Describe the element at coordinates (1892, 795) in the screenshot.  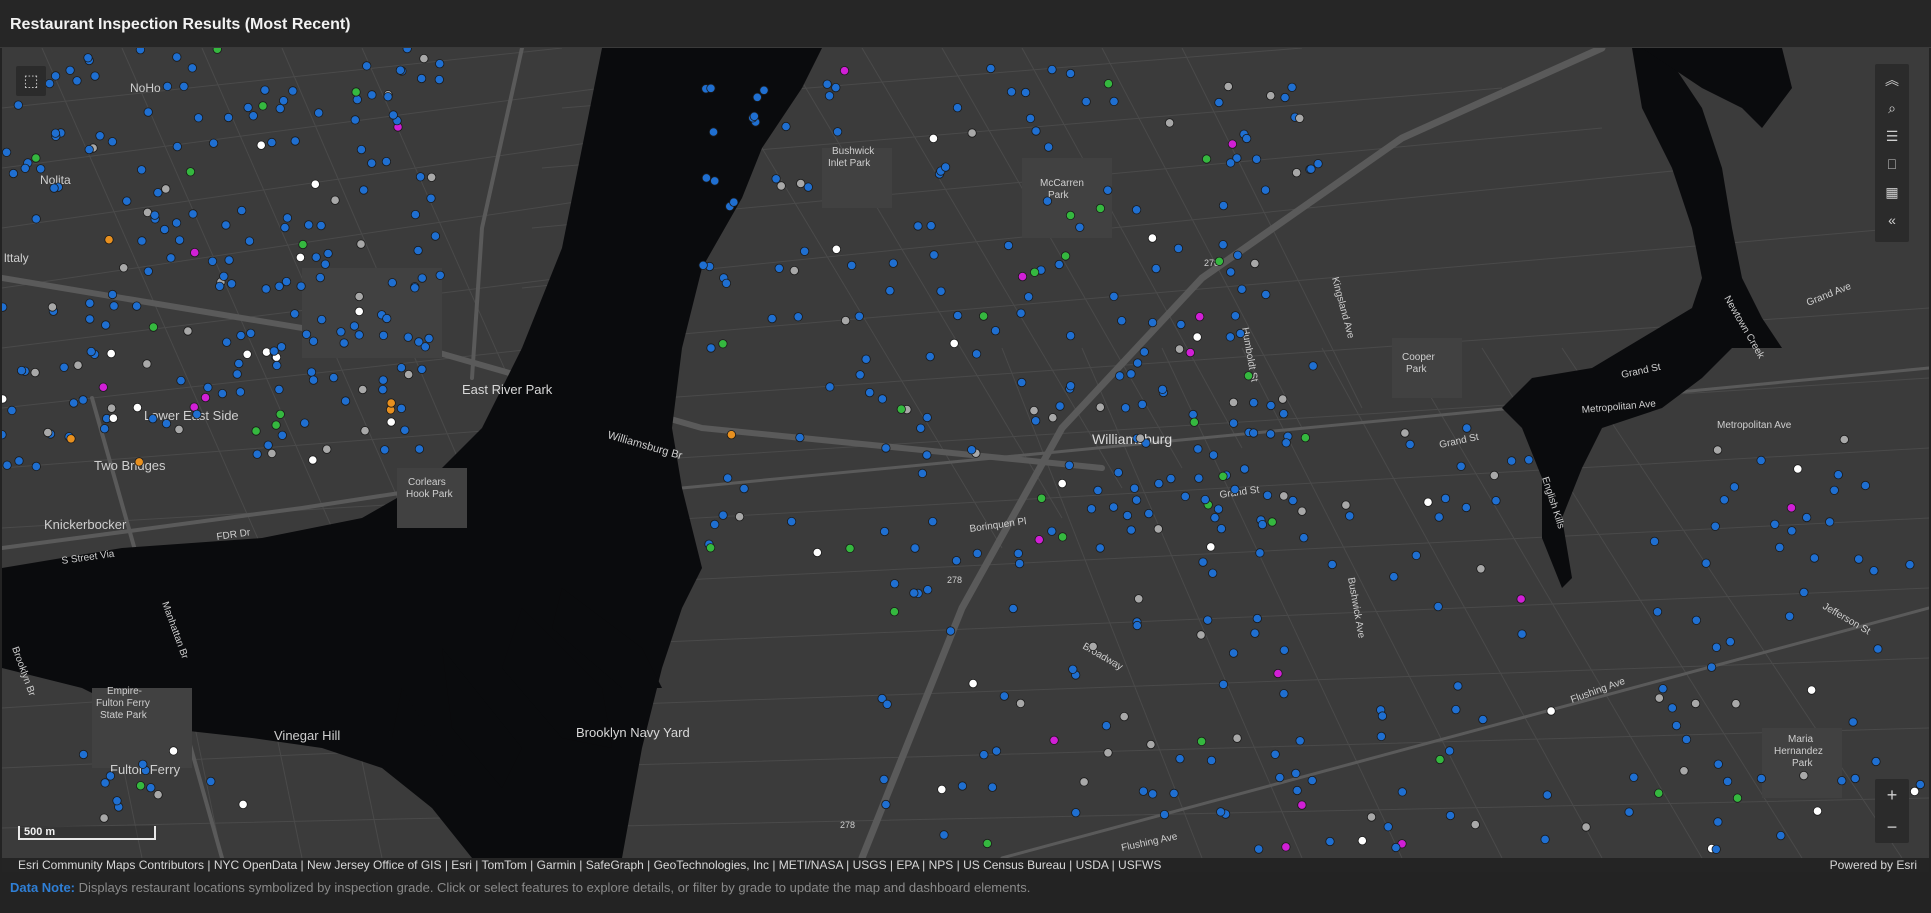
I see `zoom-in-button: +` at that location.